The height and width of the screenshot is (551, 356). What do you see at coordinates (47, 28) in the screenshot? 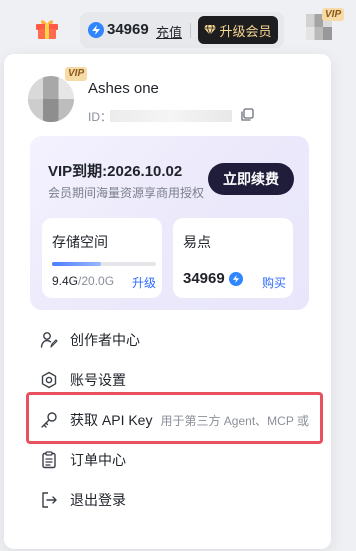
I see `gift-icon` at bounding box center [47, 28].